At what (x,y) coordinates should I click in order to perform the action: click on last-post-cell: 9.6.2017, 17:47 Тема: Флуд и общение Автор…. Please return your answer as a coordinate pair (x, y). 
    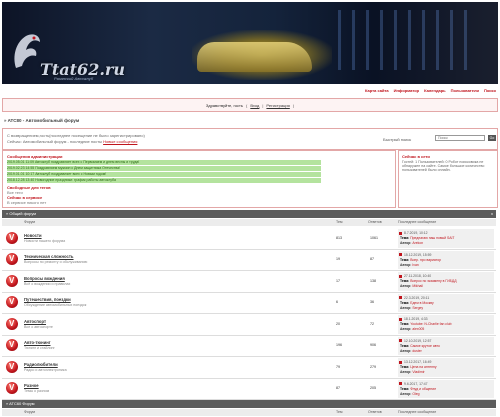
    Looking at the image, I should click on (446, 388).